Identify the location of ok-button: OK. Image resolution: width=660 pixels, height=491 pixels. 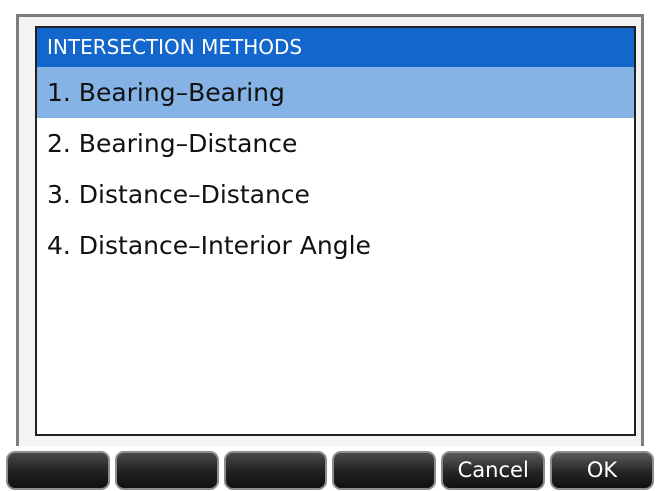
(602, 470).